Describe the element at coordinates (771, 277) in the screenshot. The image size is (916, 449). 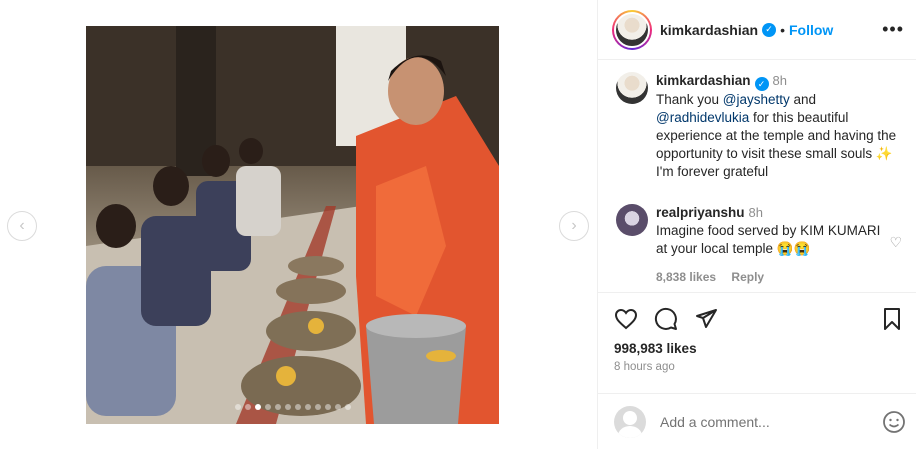
I see `comment-meta: 8,838 likes Reply` at that location.